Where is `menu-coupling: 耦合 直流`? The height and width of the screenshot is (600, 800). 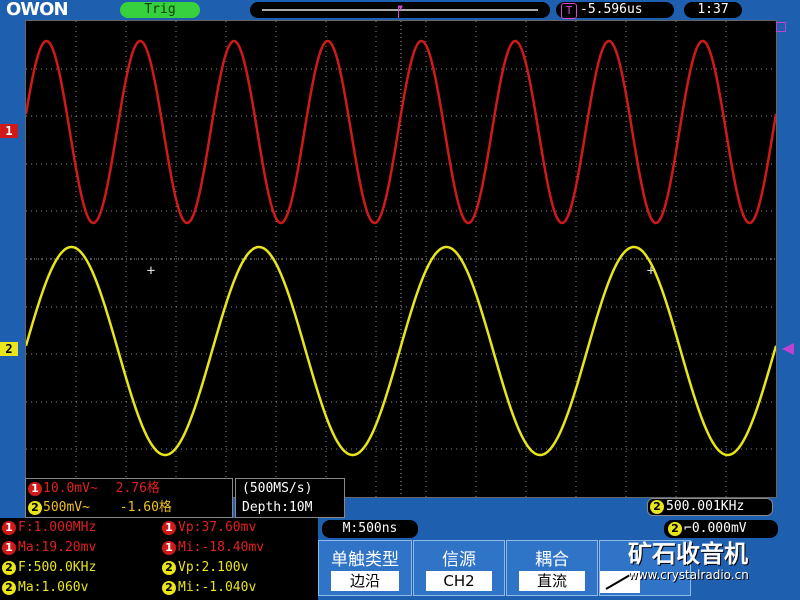
menu-coupling: 耦合 直流 is located at coordinates (552, 568).